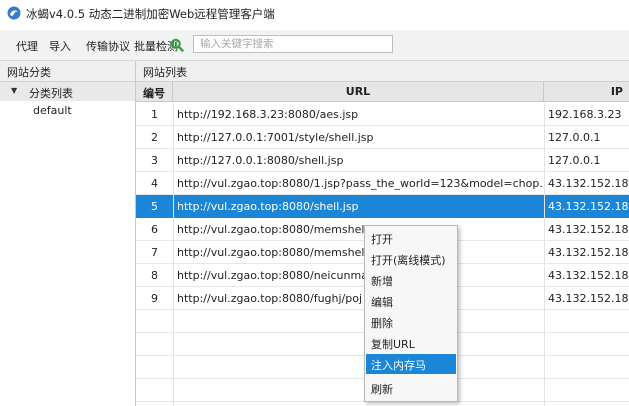 Image resolution: width=629 pixels, height=406 pixels. Describe the element at coordinates (358, 92) in the screenshot. I see `column-header-url: URL` at that location.